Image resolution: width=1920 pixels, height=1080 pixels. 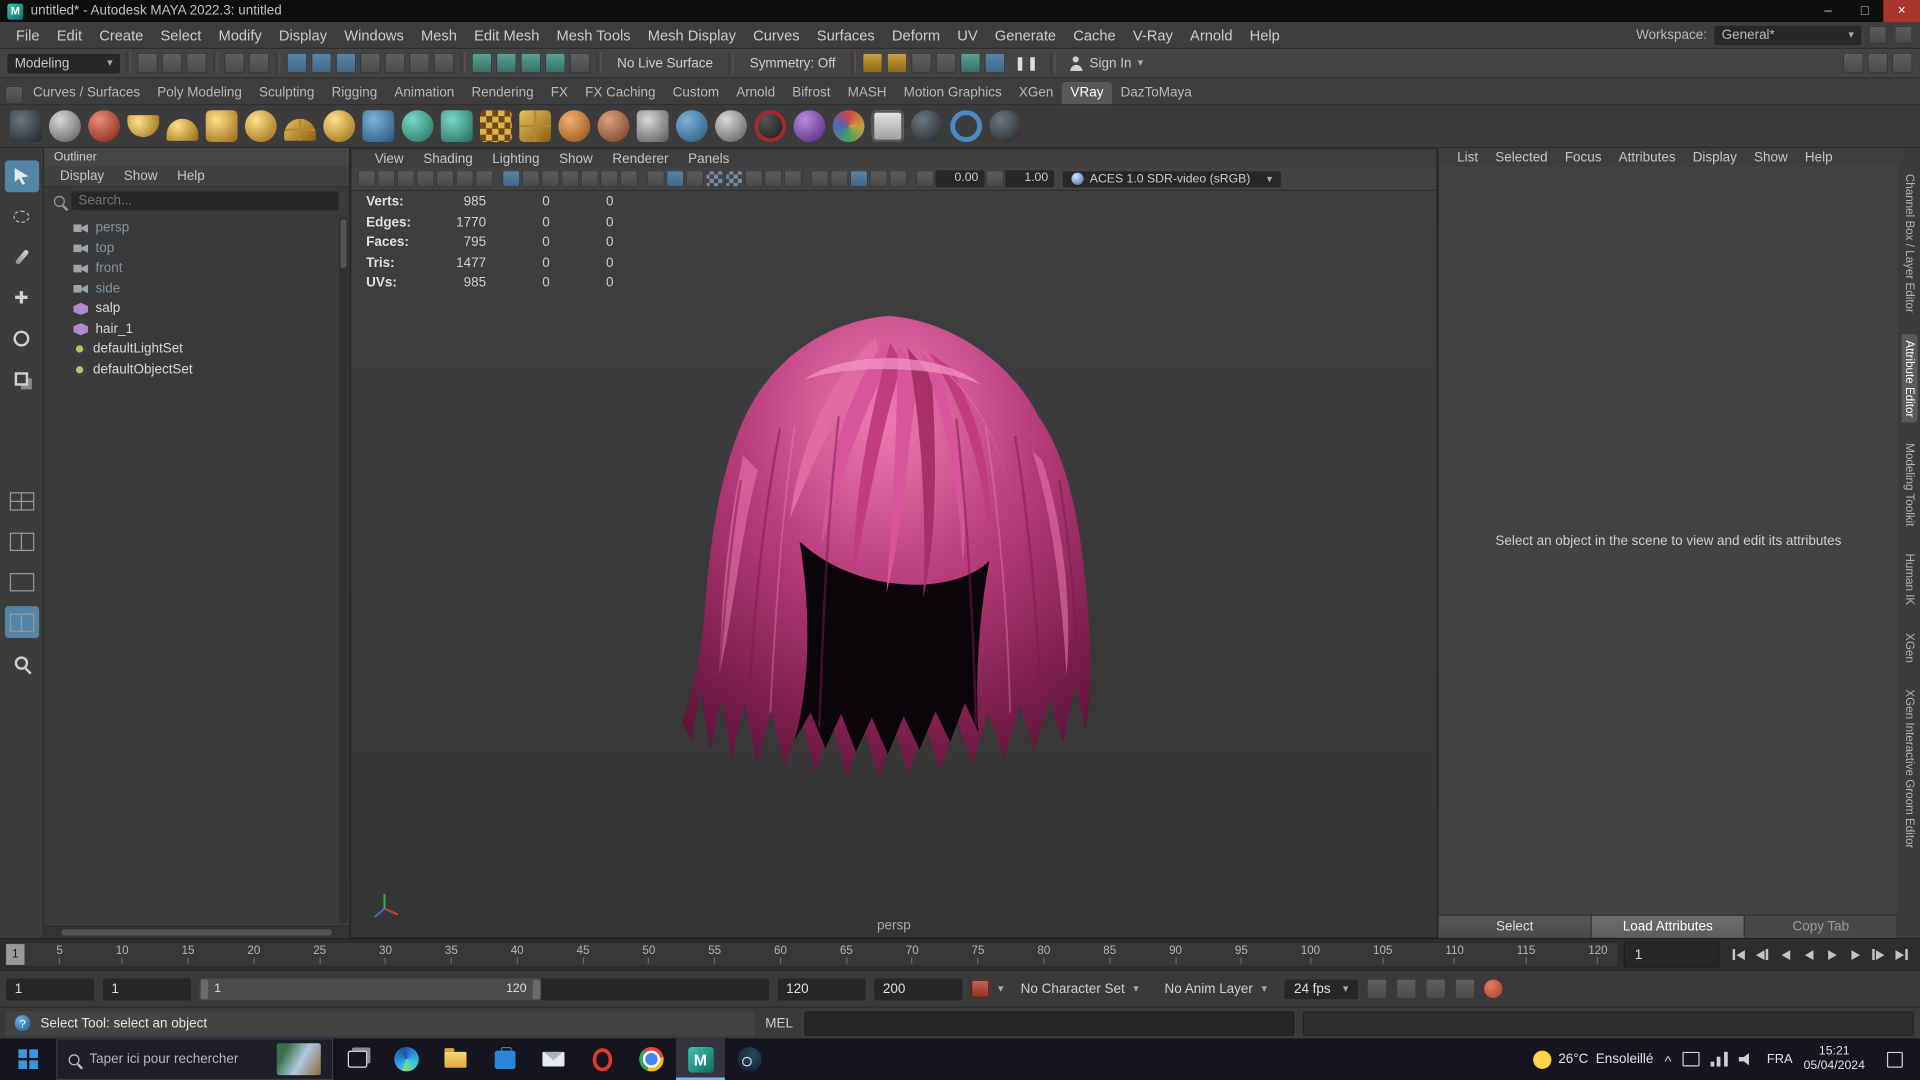 I want to click on vray-sphere-light-icon, so click(x=260, y=126).